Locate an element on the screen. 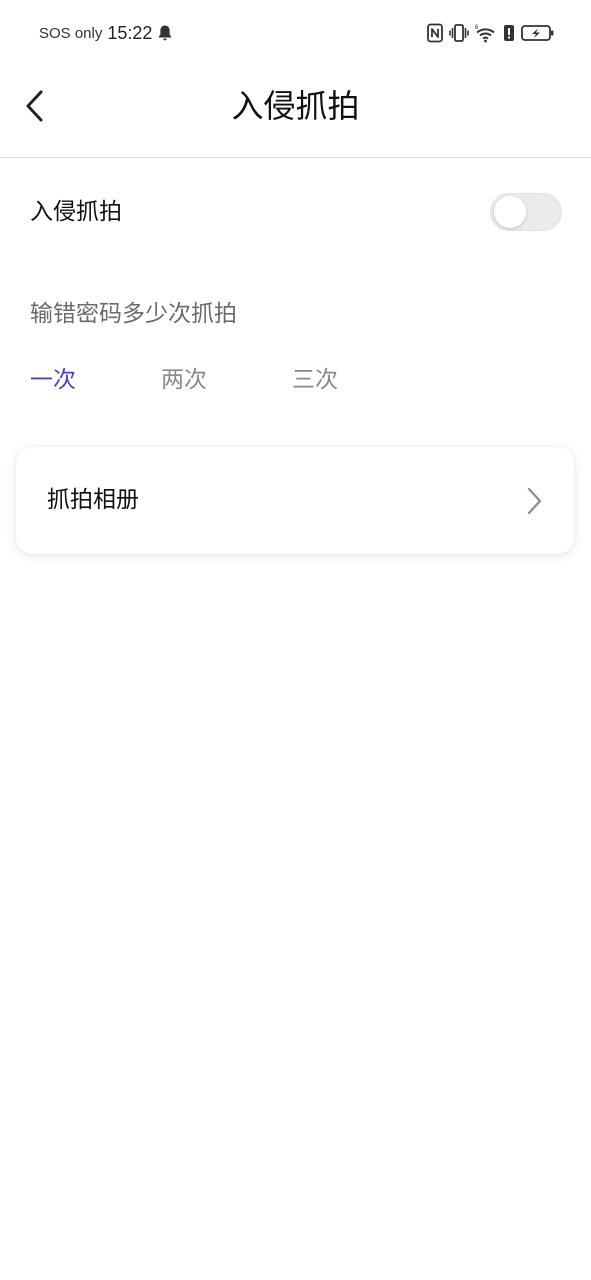  intrusion-capture-toggle is located at coordinates (526, 212).